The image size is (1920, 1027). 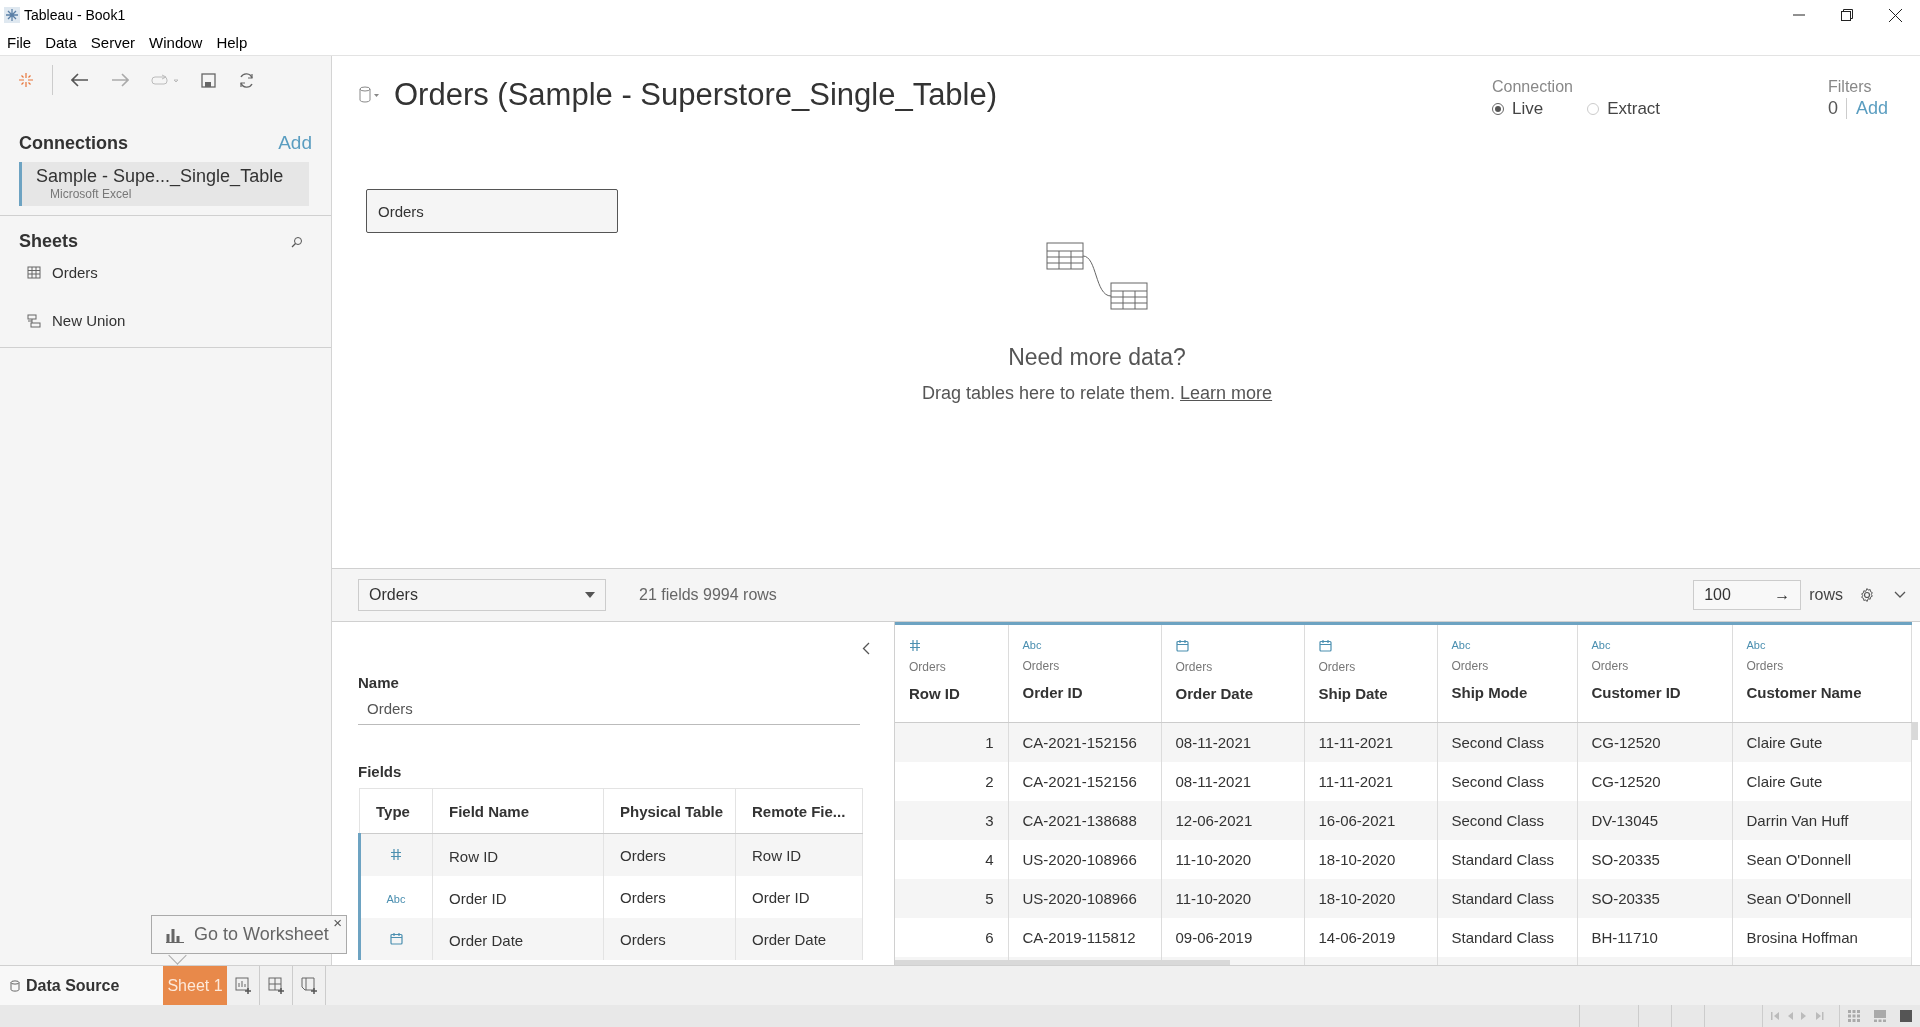 I want to click on table-cell: US-2020-108966, so click(x=1084, y=898).